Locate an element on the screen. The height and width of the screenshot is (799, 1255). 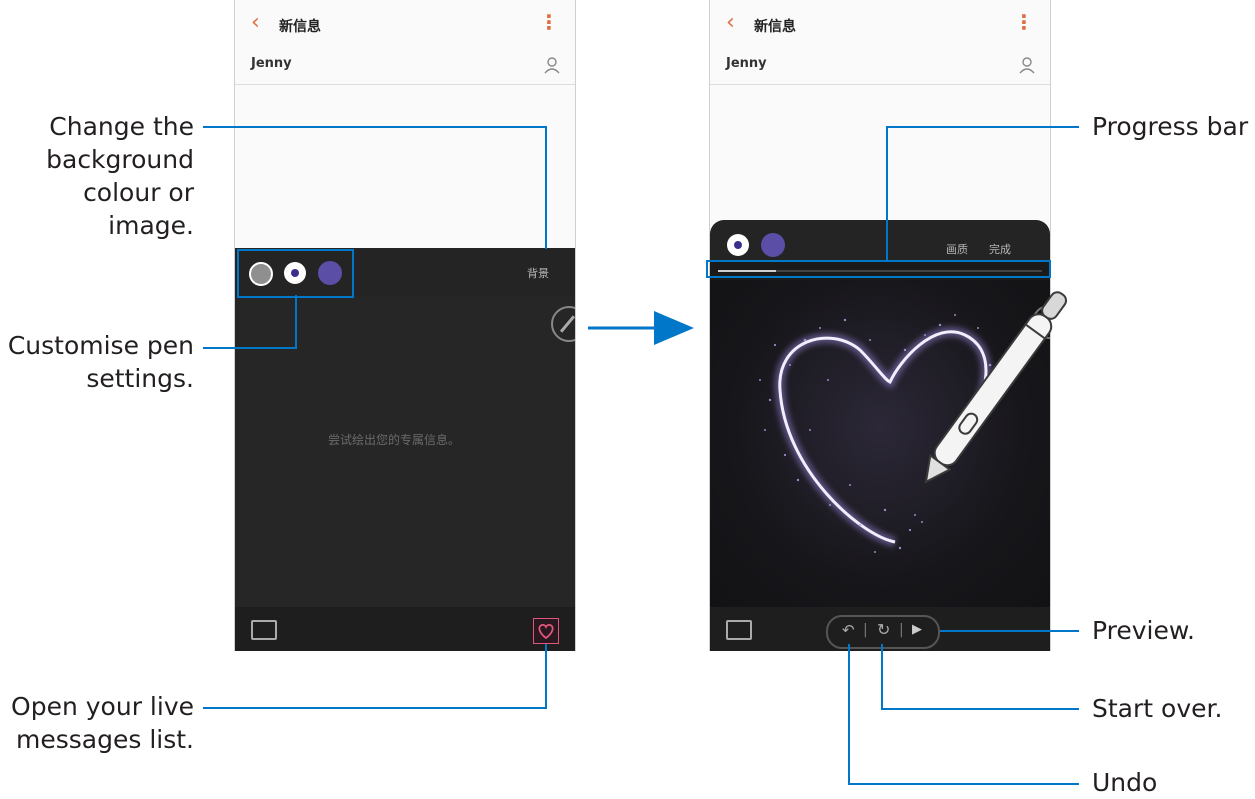
pen-color-swatch is located at coordinates (773, 245).